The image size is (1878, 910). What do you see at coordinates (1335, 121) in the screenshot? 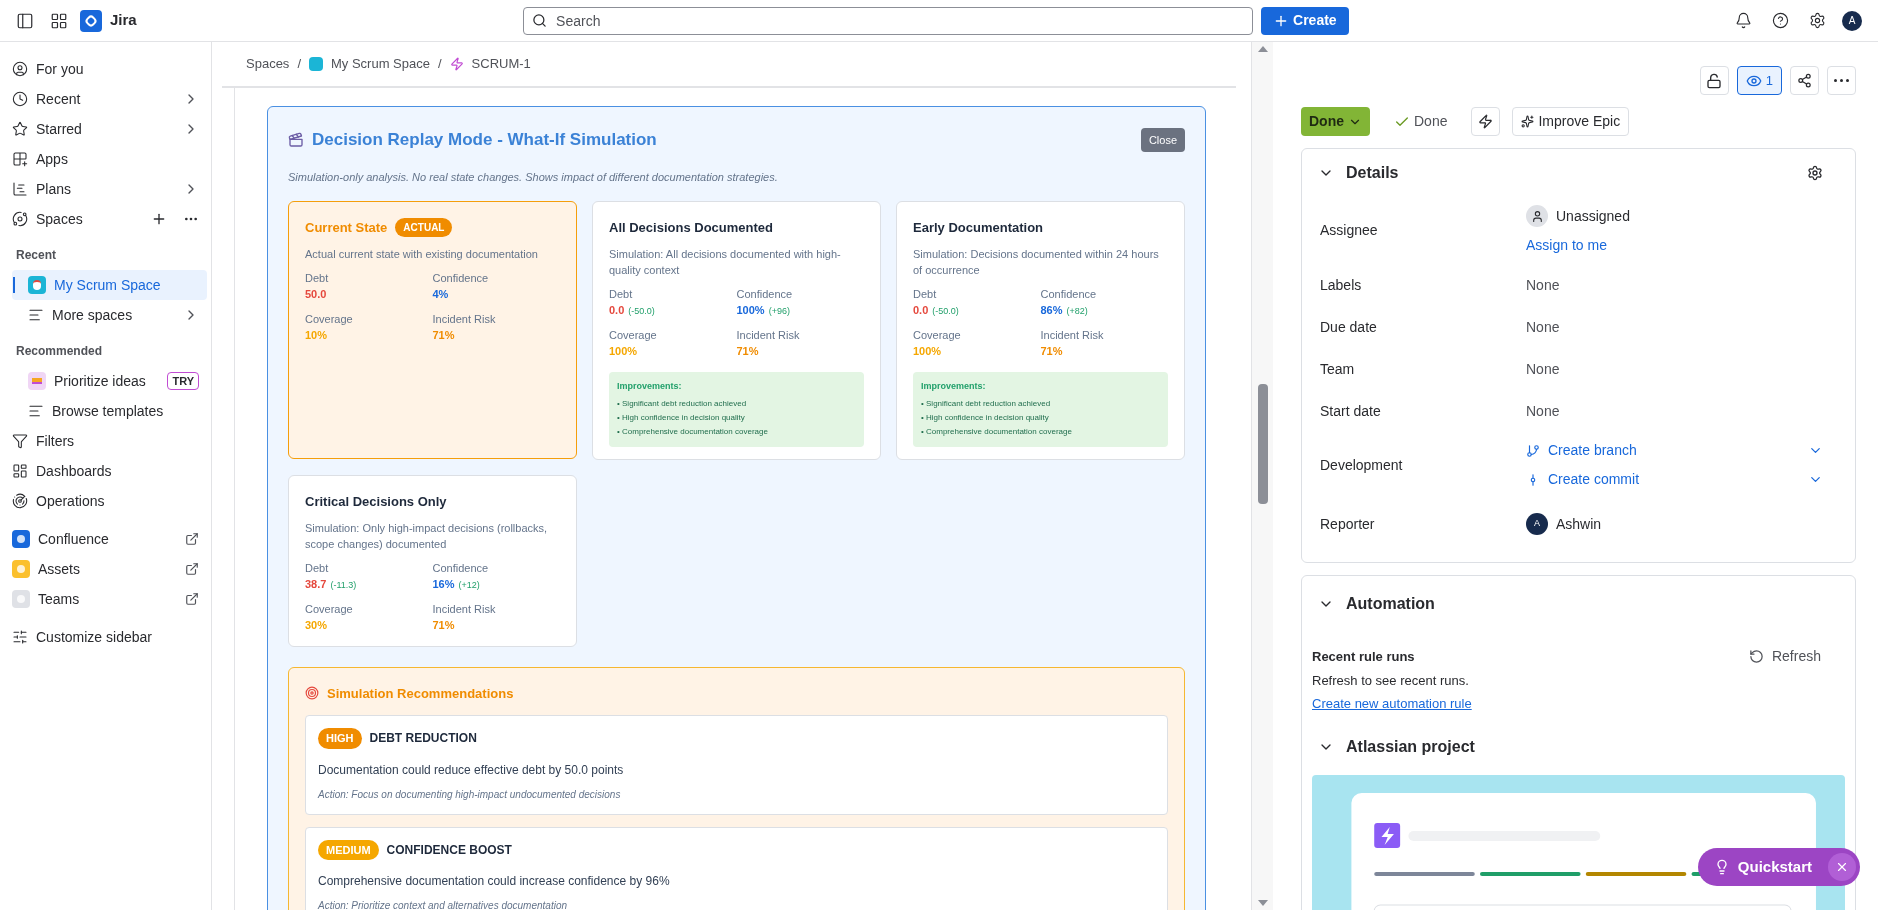
I see `status-button: Done` at bounding box center [1335, 121].